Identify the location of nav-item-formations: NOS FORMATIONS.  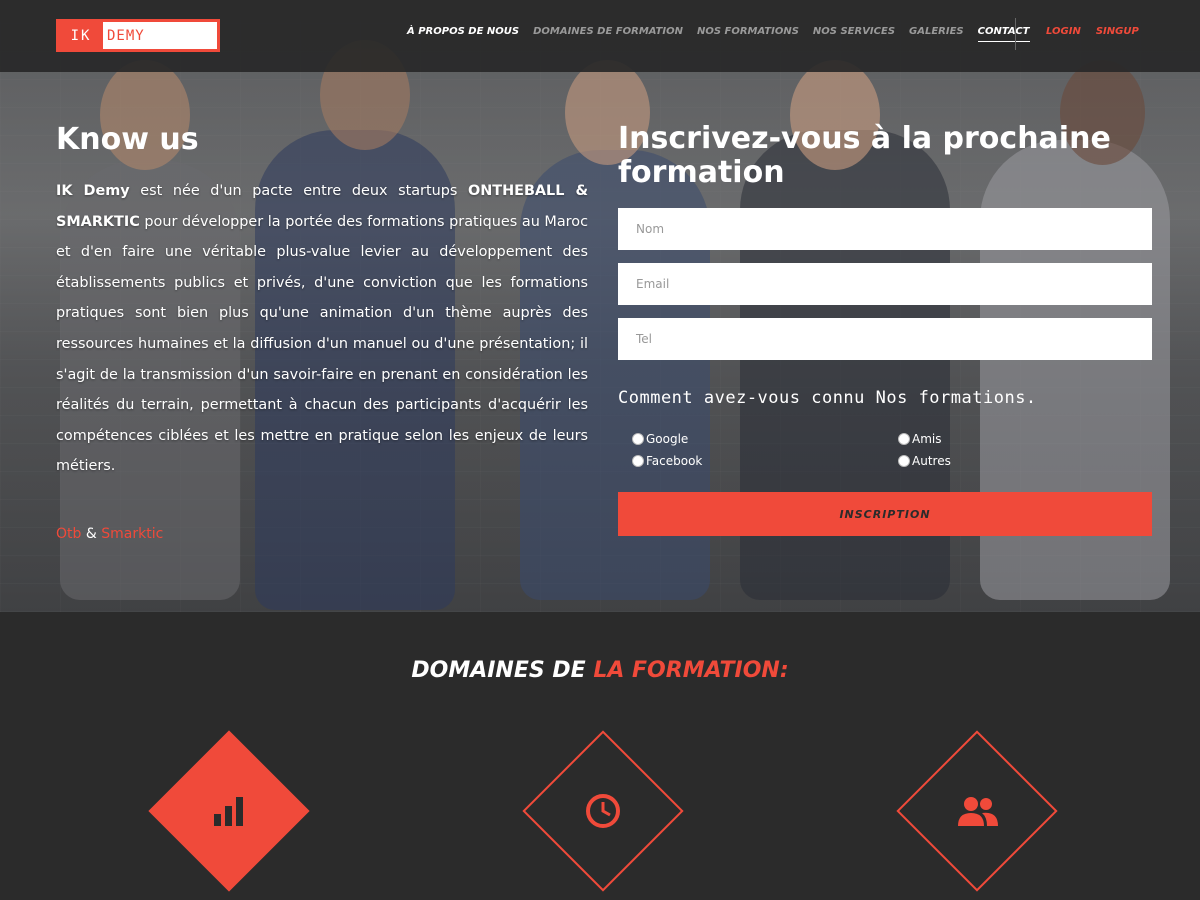
(748, 34).